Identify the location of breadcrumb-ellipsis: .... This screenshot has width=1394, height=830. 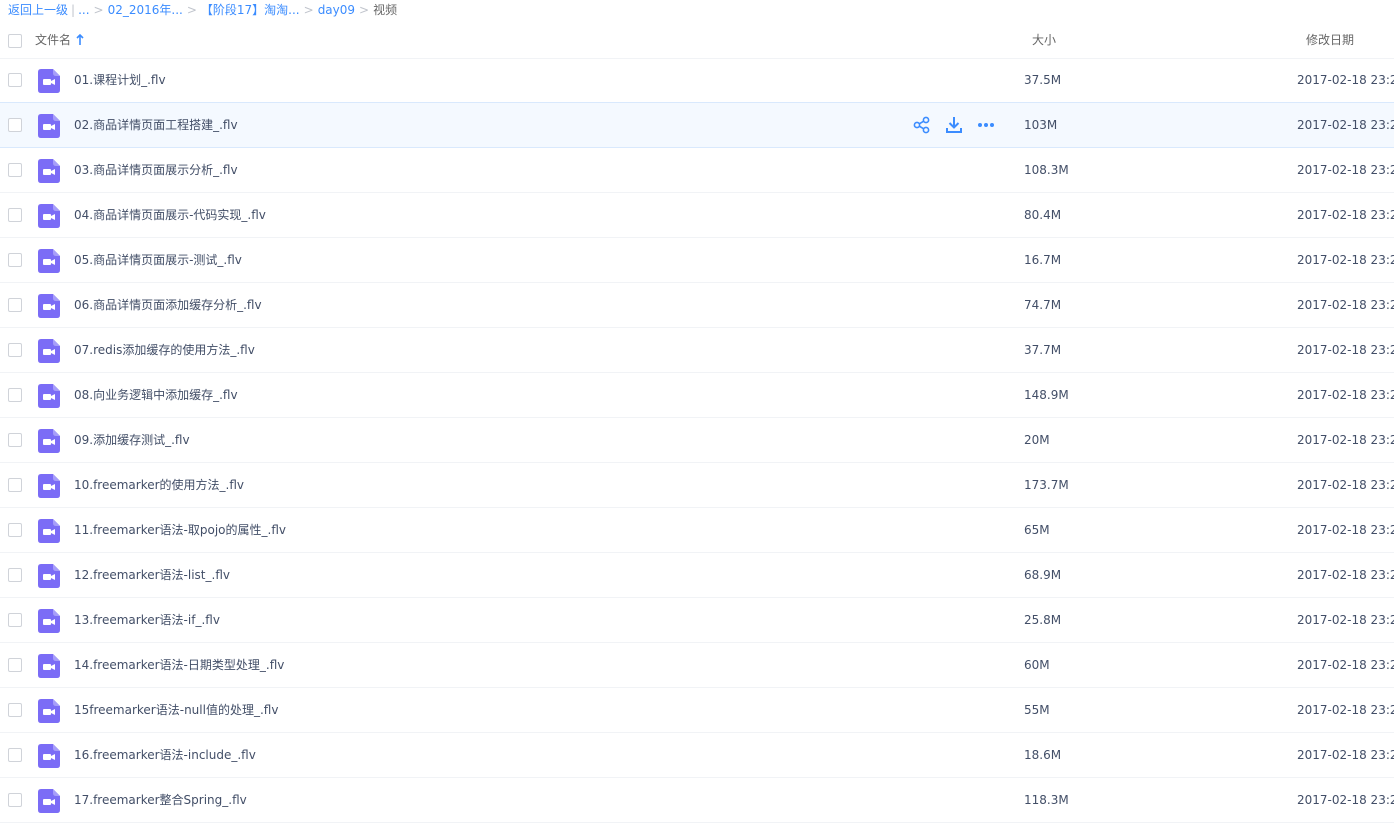
(83, 10).